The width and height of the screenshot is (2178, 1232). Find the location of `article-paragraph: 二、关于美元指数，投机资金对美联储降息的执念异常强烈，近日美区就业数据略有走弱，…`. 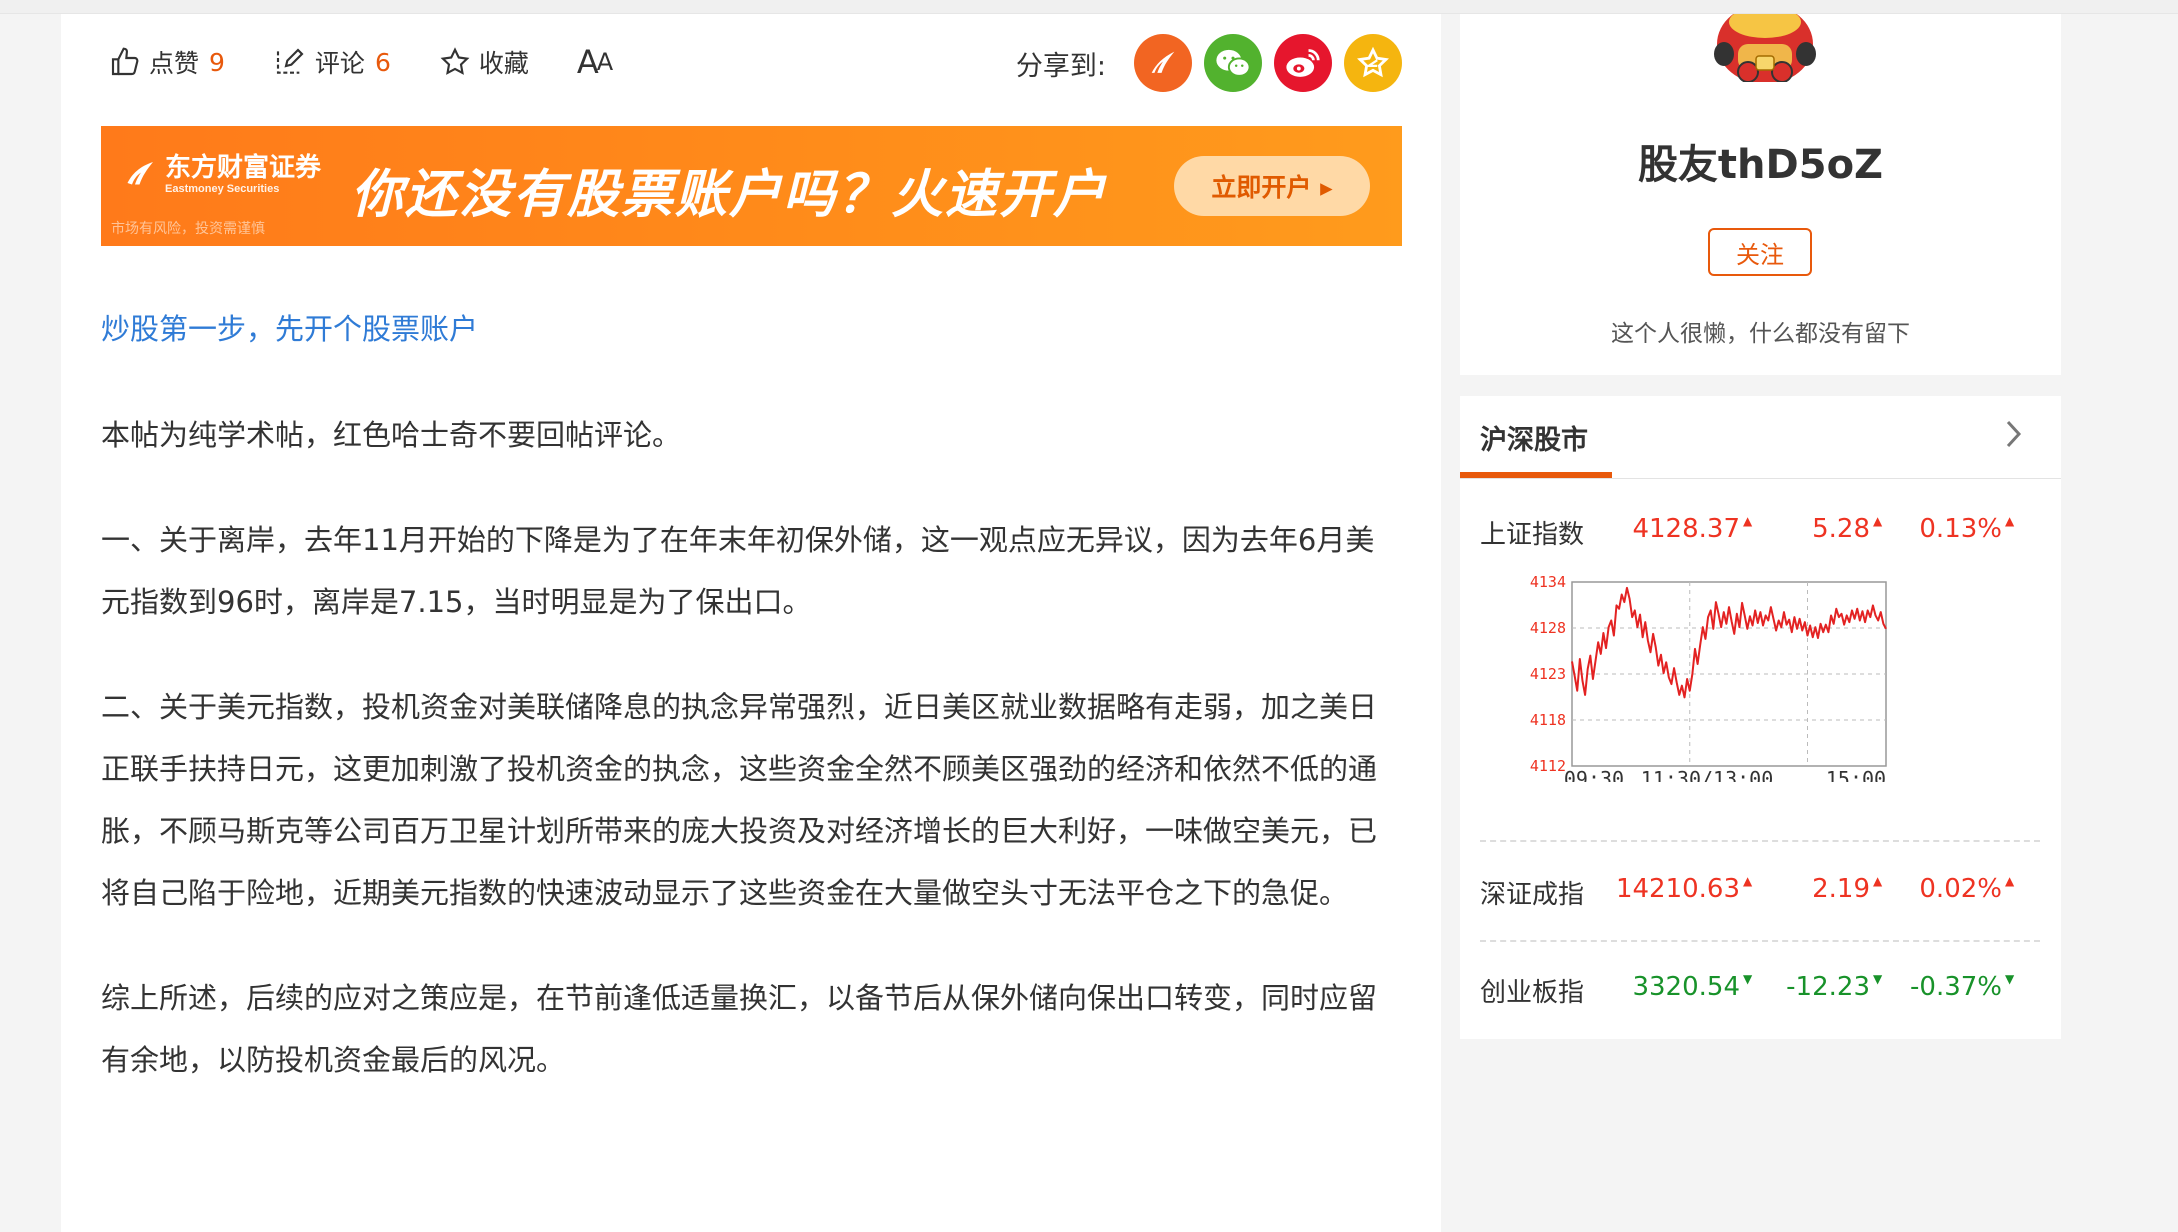

article-paragraph: 二、关于美元指数，投机资金对美联储降息的执念异常强烈，近日美区就业数据略有走弱，… is located at coordinates (739, 800).